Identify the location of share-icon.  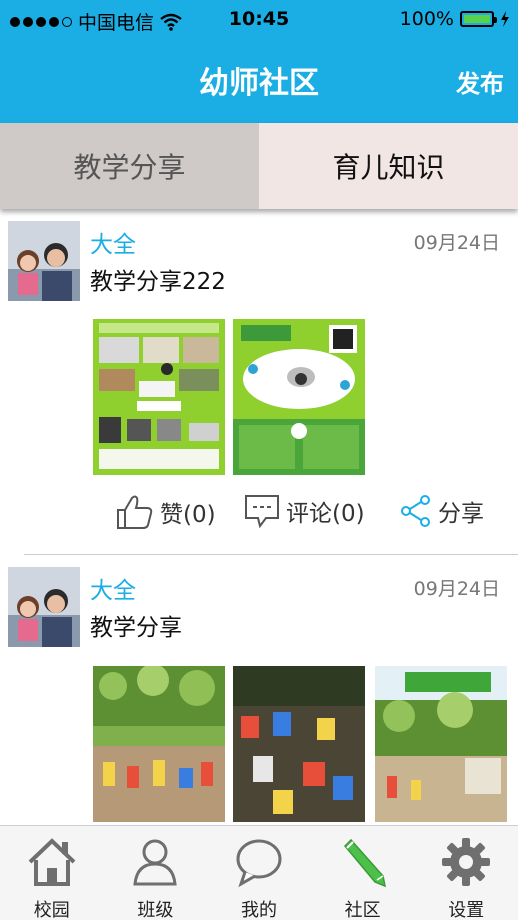
(415, 511).